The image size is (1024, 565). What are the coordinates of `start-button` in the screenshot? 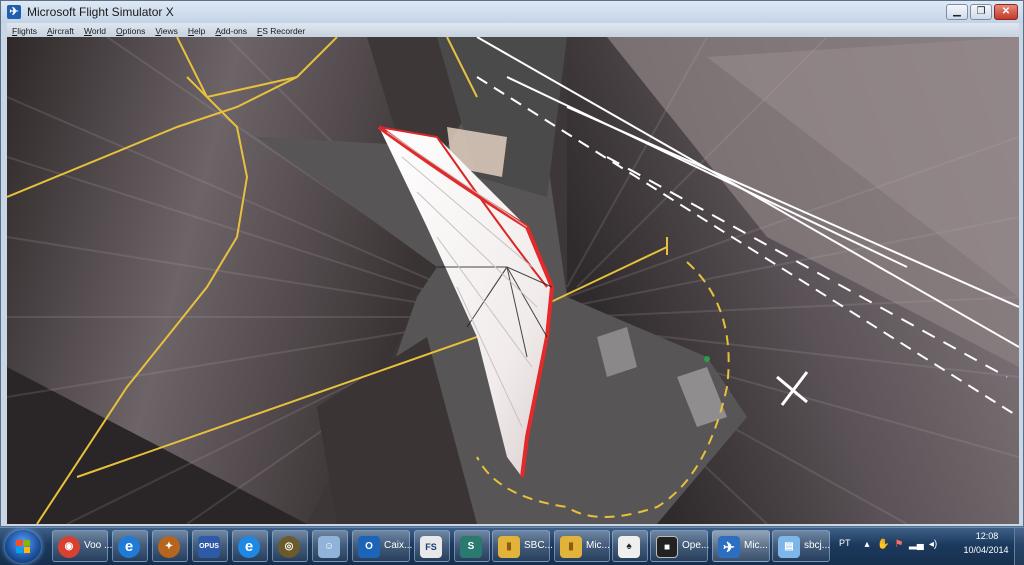 It's located at (23, 546).